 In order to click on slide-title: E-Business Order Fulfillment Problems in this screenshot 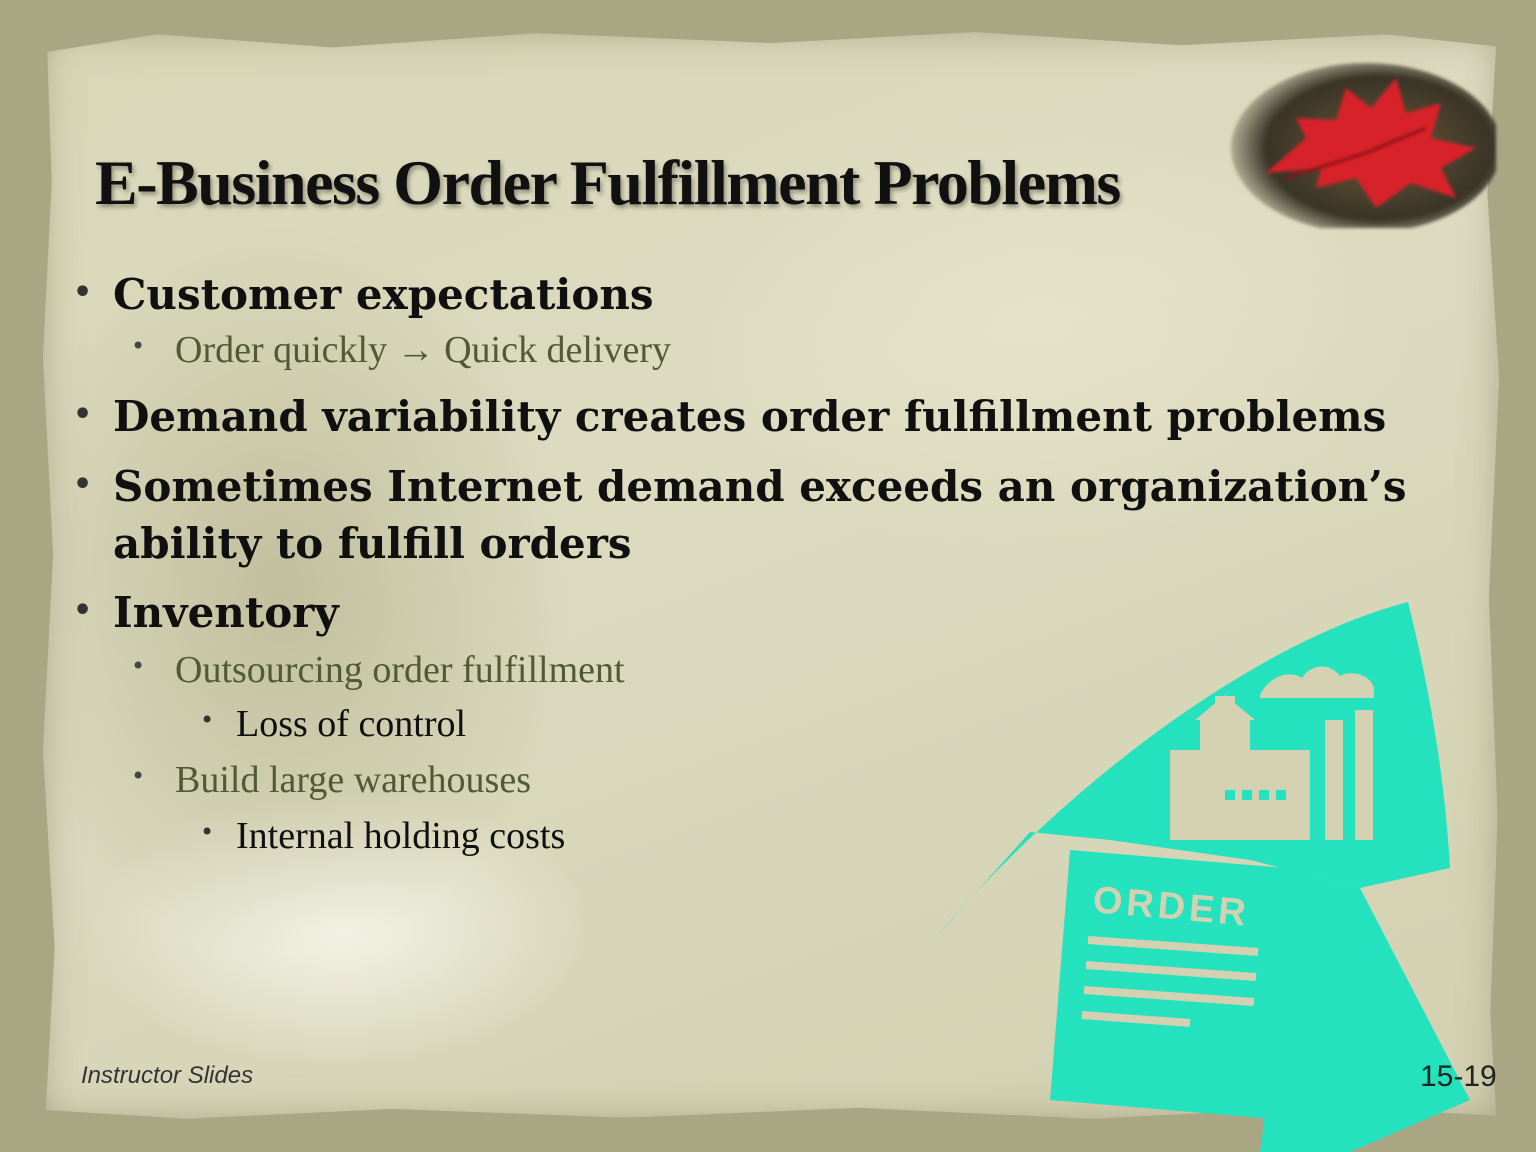, I will do `click(608, 182)`.